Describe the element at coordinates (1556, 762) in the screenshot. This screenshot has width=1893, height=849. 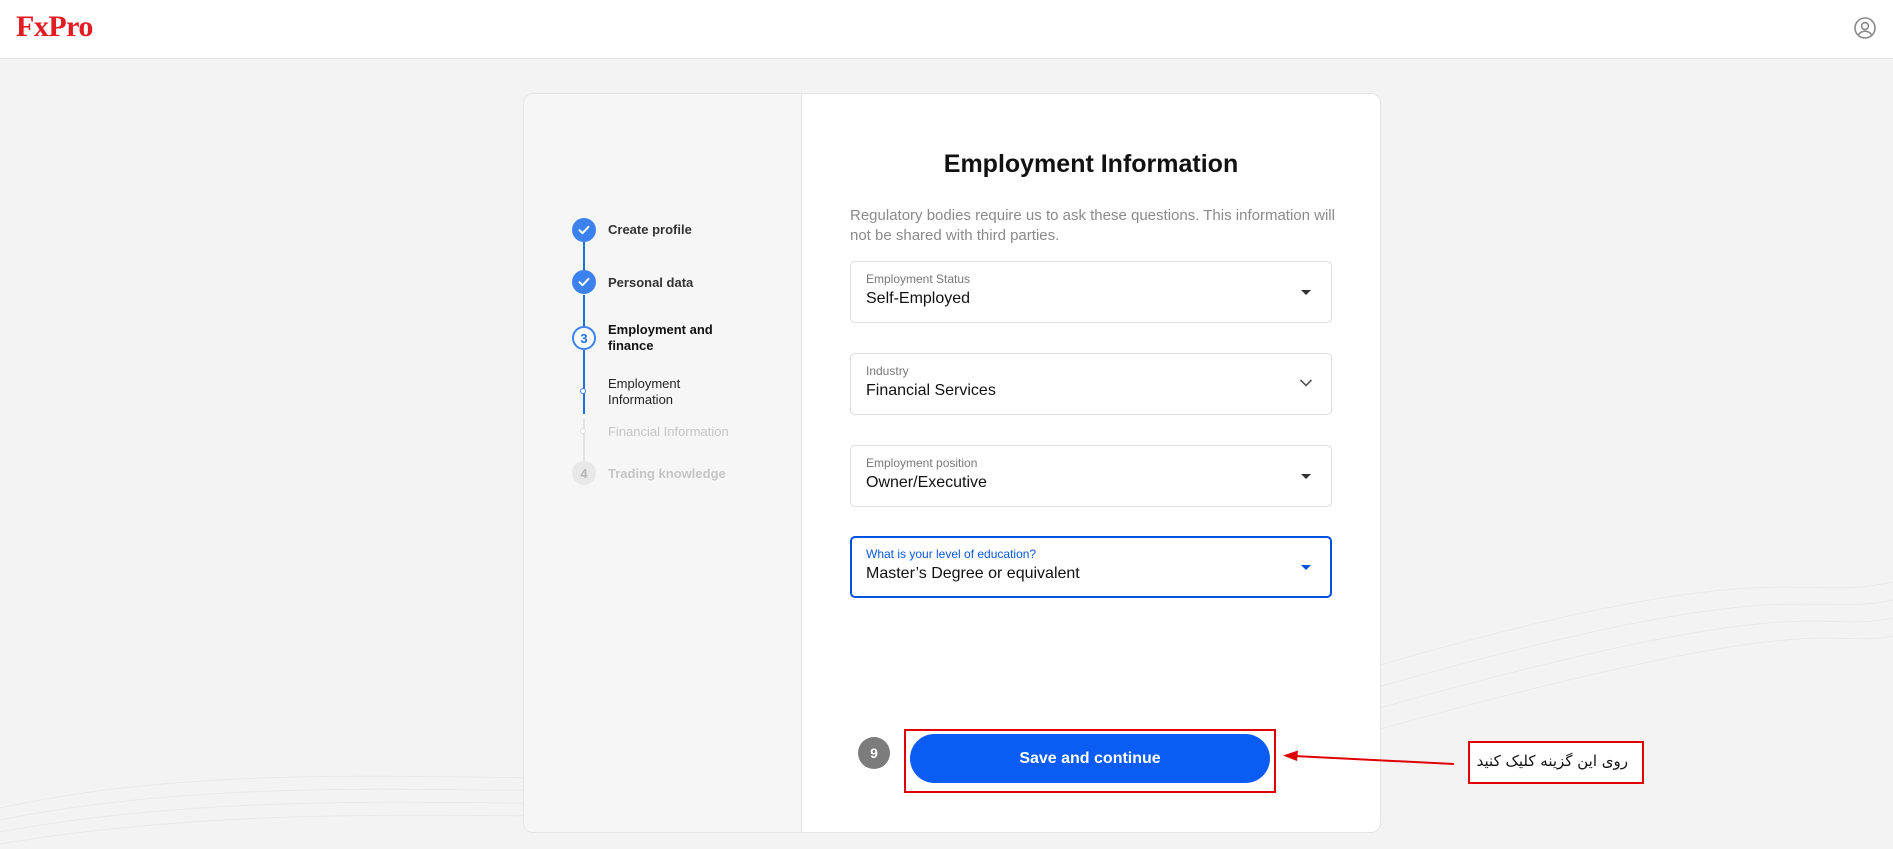
I see `annotation-callout: روی این گزینه کلیک کنید` at that location.